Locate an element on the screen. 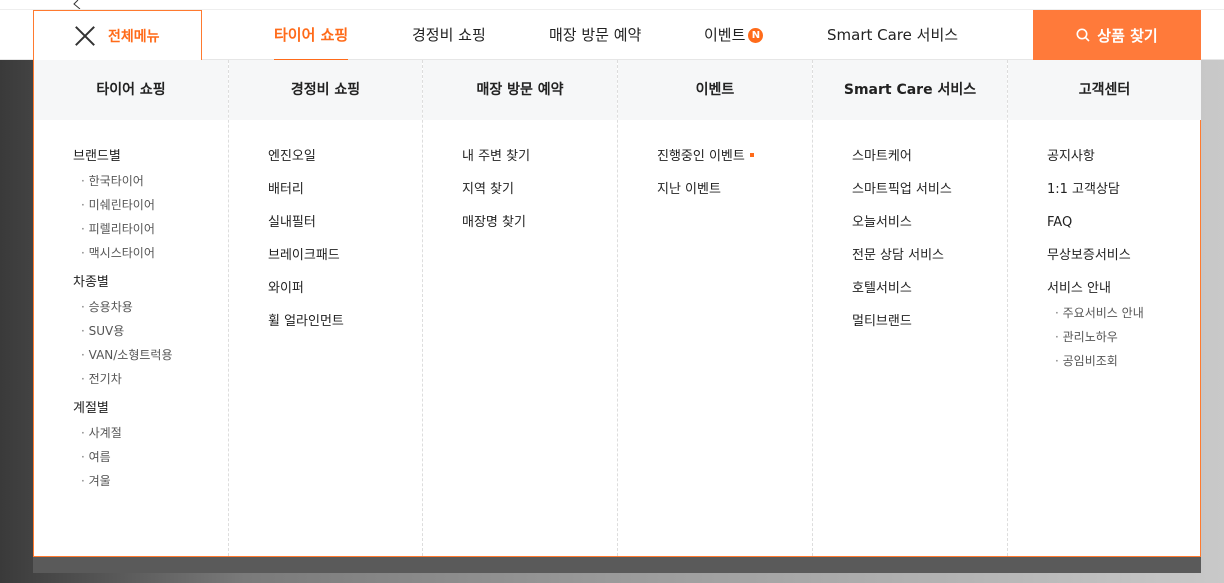 Image resolution: width=1224 pixels, height=583 pixels. menu-link: 엔진오일 is located at coordinates (345, 163).